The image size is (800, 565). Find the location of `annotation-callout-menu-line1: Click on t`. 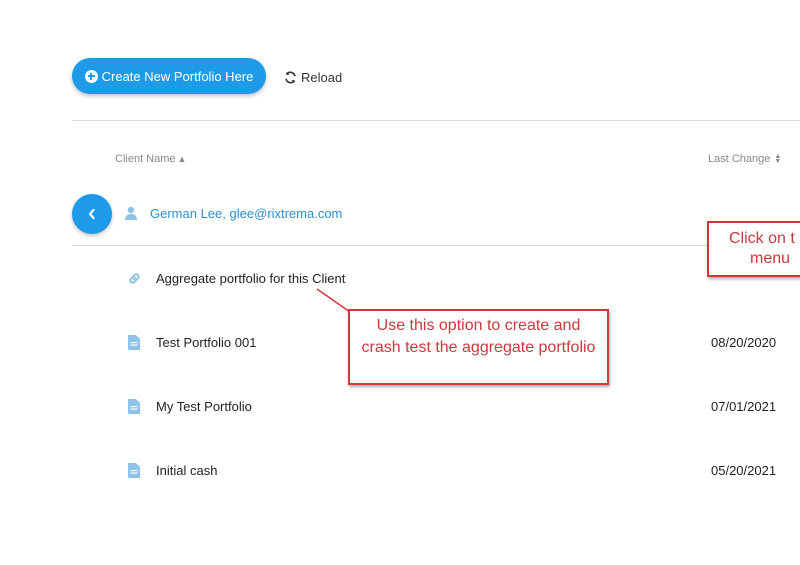

annotation-callout-menu-line1: Click on t is located at coordinates (762, 238).